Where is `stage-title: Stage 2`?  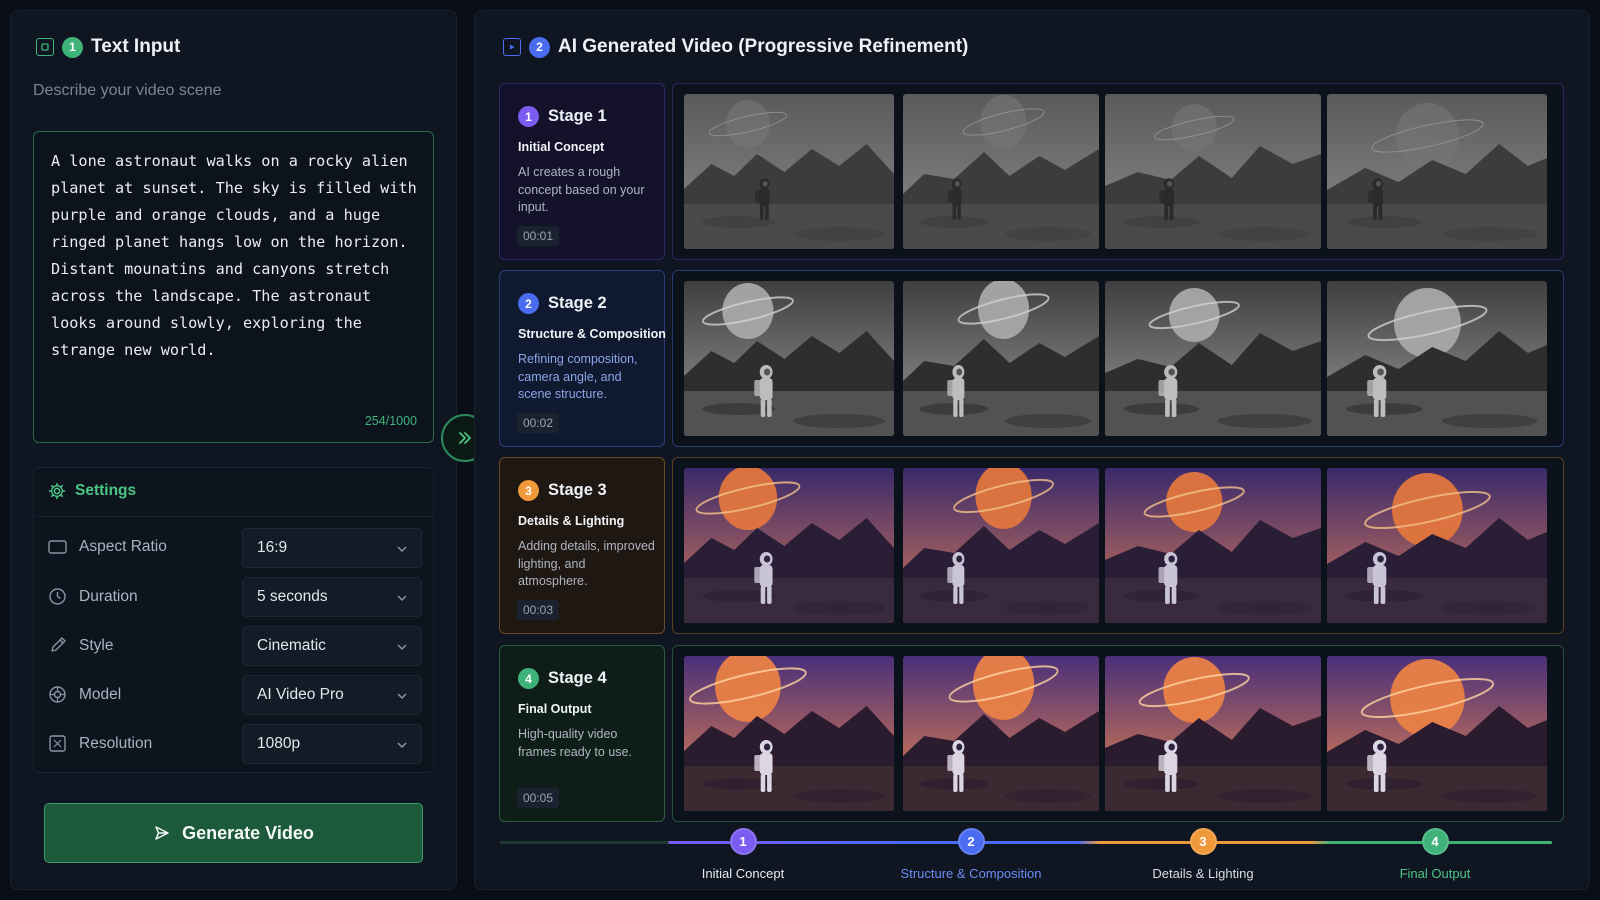
stage-title: Stage 2 is located at coordinates (577, 303).